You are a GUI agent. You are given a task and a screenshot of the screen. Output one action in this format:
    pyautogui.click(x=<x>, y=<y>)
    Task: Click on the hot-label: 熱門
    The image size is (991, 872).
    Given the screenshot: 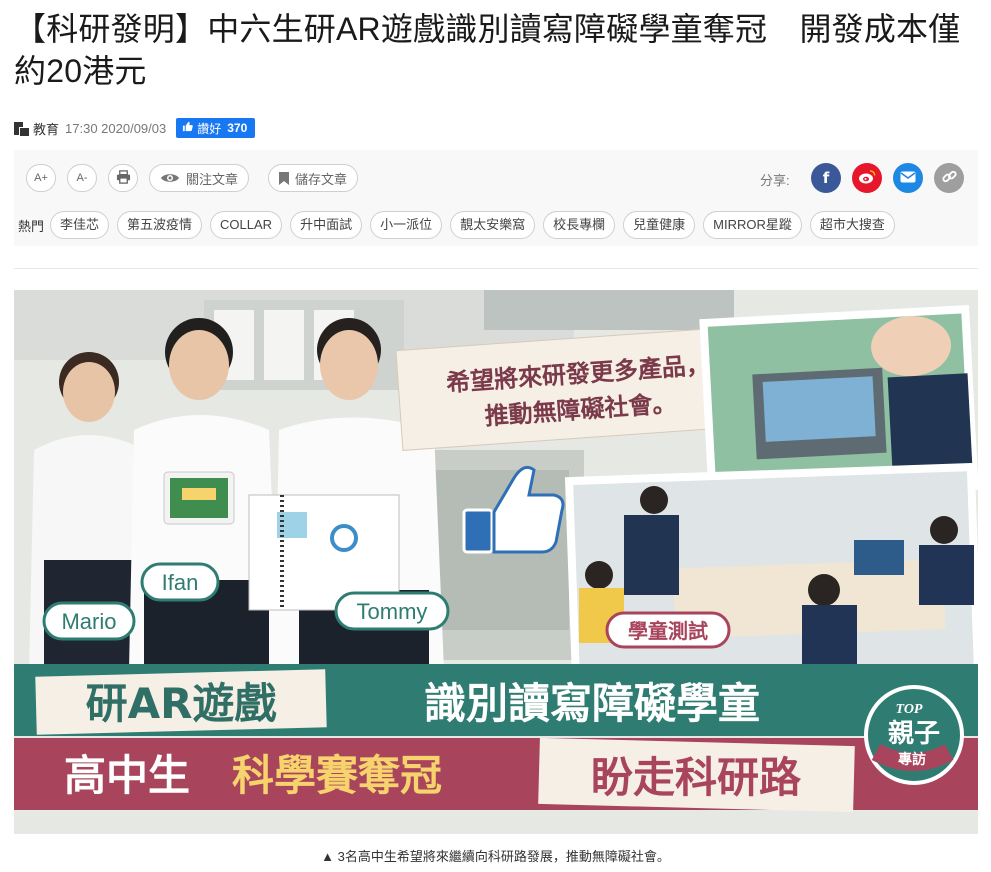 What is the action you would take?
    pyautogui.click(x=31, y=226)
    